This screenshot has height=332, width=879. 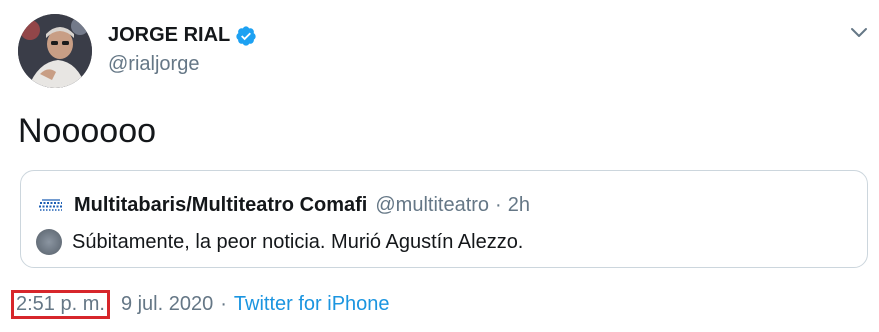 What do you see at coordinates (519, 205) in the screenshot?
I see `quoted-timestamp: 2h` at bounding box center [519, 205].